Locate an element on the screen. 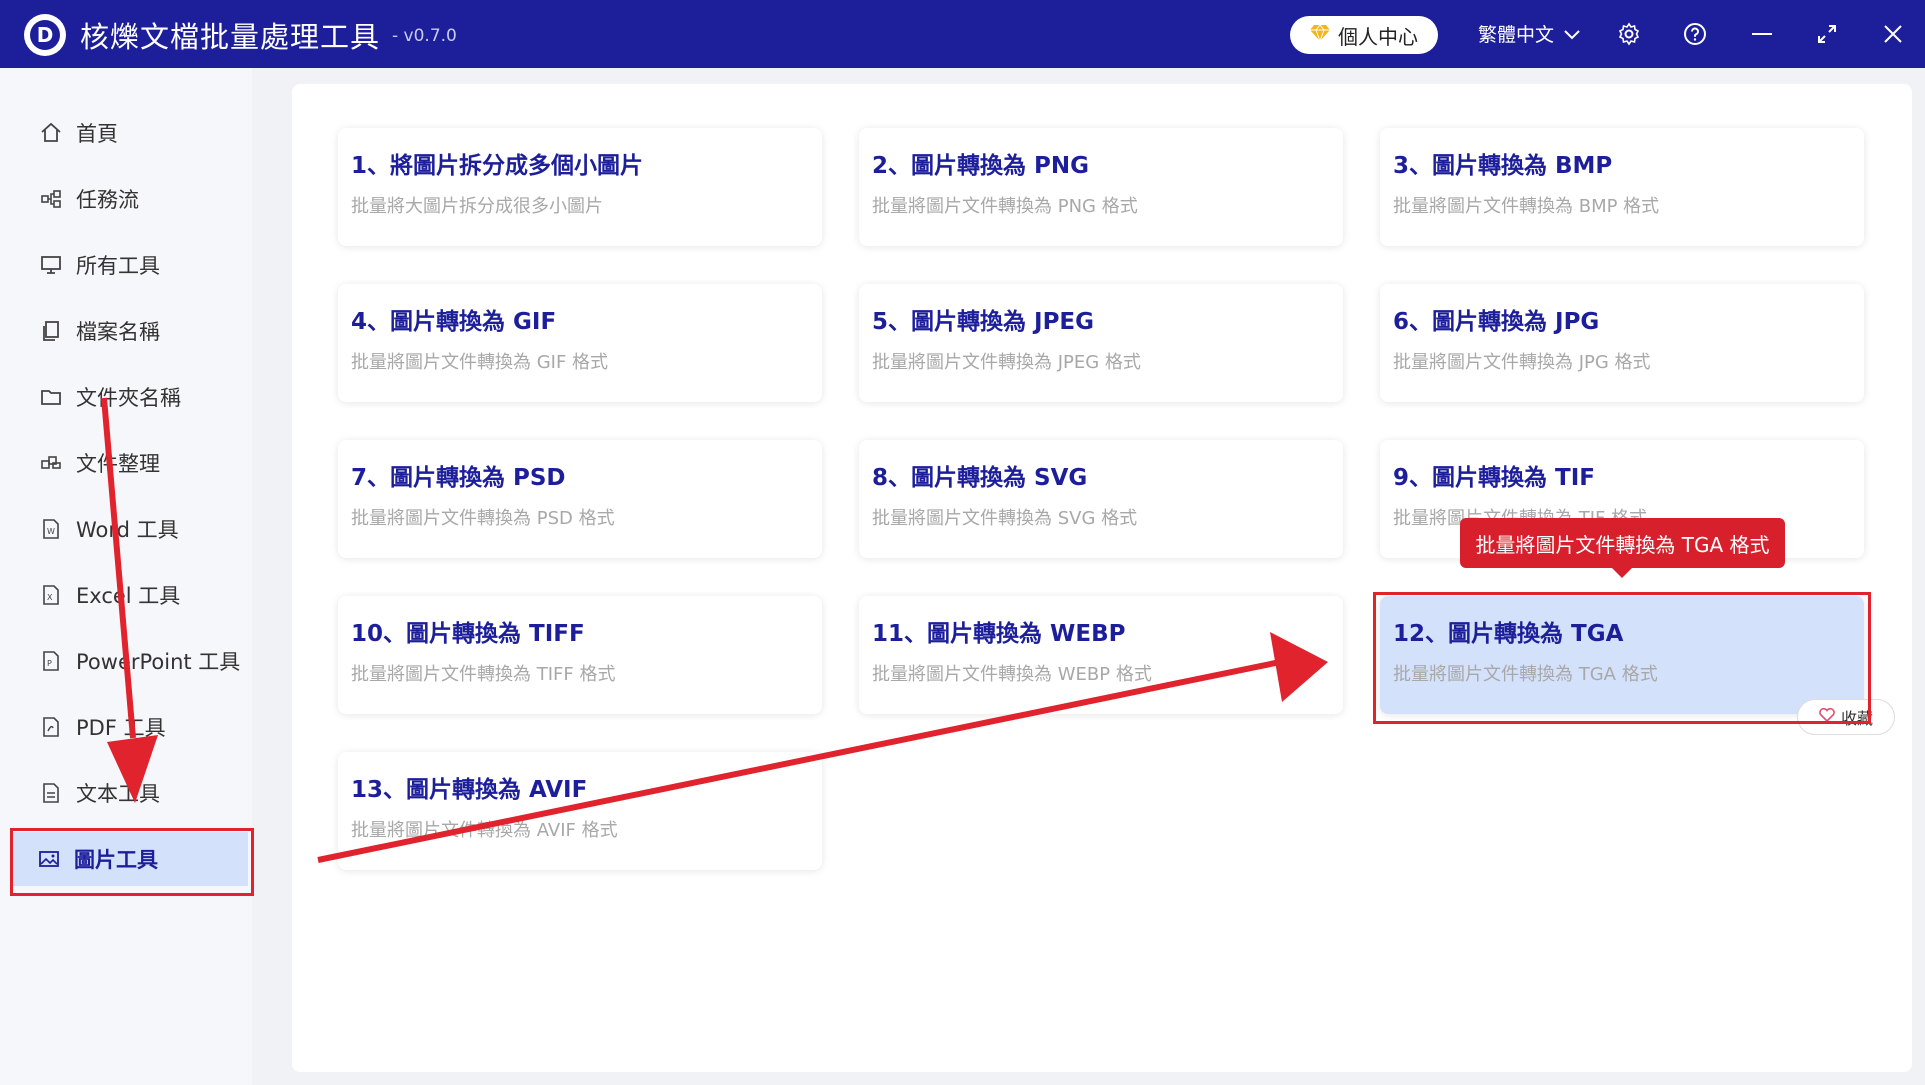 Image resolution: width=1925 pixels, height=1085 pixels. tool-card-desc: 批量將圖片文件轉換為 PSD 格式 is located at coordinates (483, 518).